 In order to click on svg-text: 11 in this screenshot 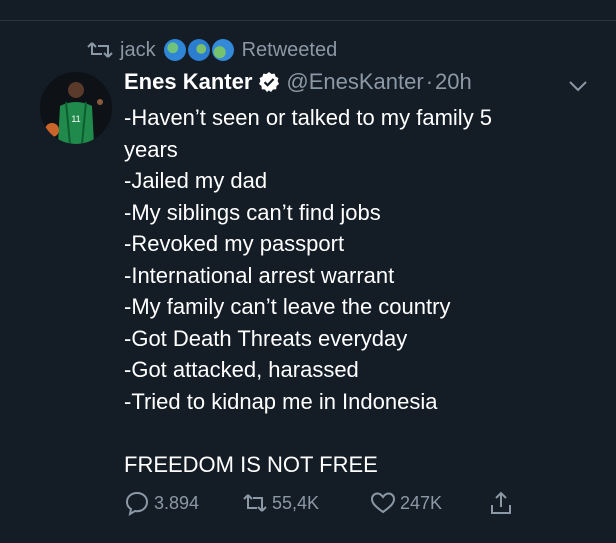, I will do `click(75, 119)`.